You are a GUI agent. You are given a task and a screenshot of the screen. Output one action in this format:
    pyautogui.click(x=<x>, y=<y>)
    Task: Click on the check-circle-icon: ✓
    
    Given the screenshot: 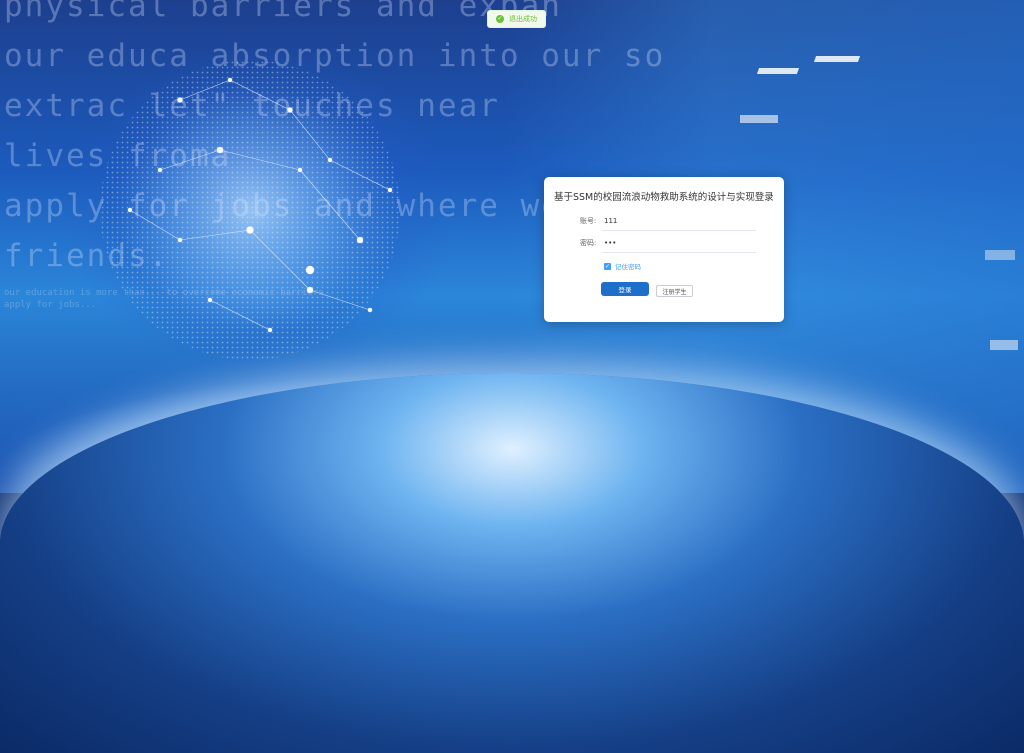 What is the action you would take?
    pyautogui.click(x=500, y=19)
    